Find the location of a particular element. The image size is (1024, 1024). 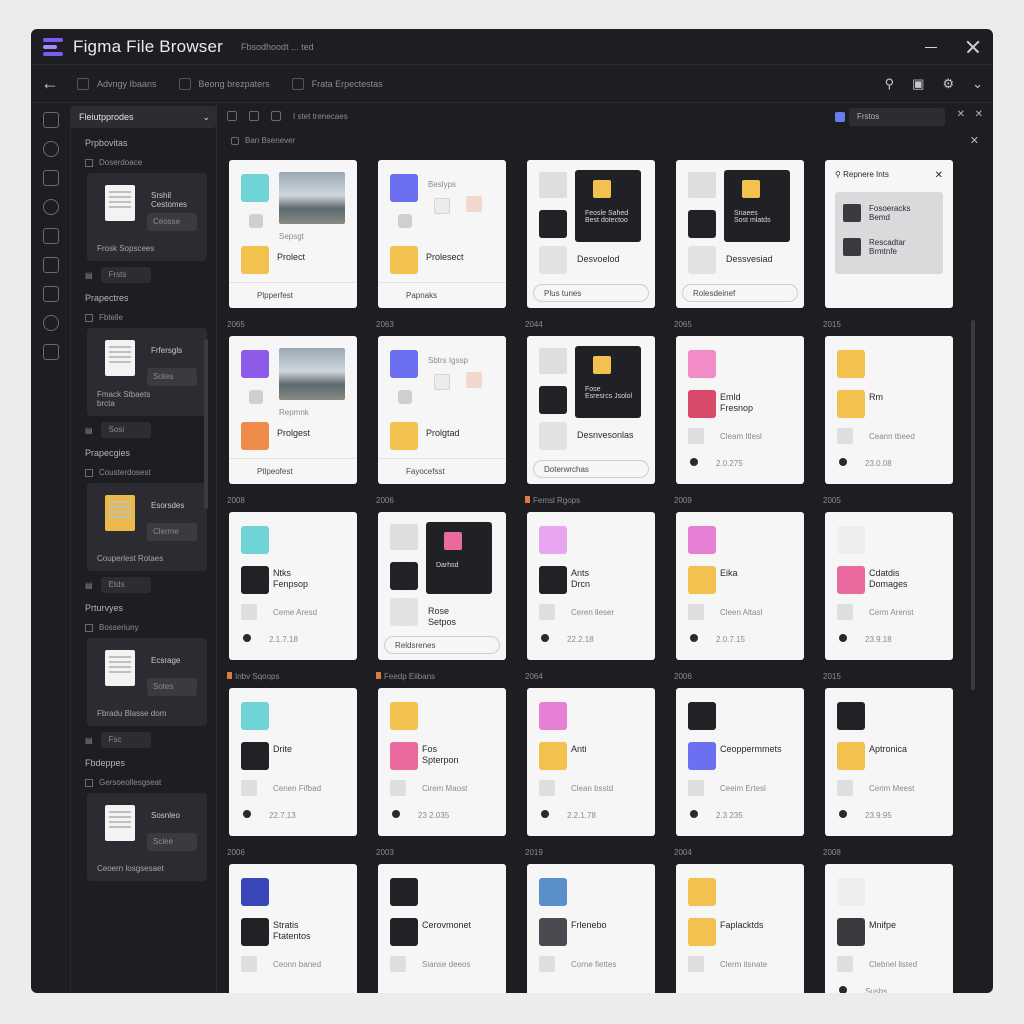

card-pill: Ceosse is located at coordinates (172, 222).